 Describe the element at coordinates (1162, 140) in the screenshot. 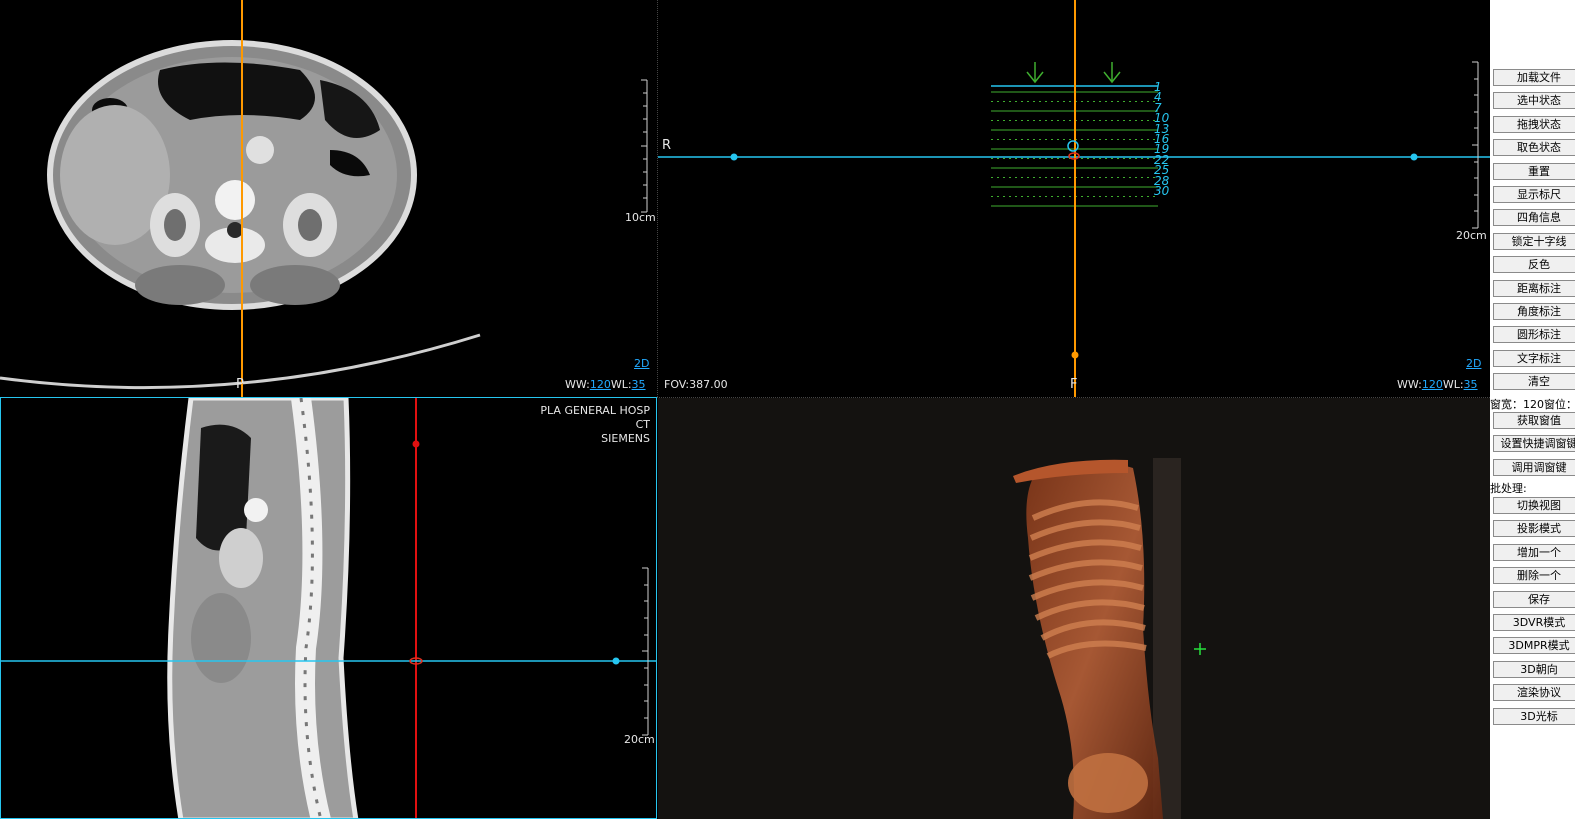

I see `slice-number-list: 1 4 7 10 13 16 19 22 25 28 30` at that location.